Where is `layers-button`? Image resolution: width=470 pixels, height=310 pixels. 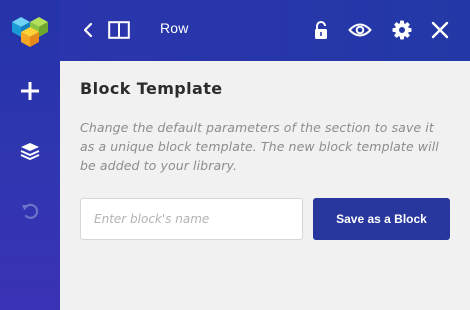
layers-button is located at coordinates (30, 151).